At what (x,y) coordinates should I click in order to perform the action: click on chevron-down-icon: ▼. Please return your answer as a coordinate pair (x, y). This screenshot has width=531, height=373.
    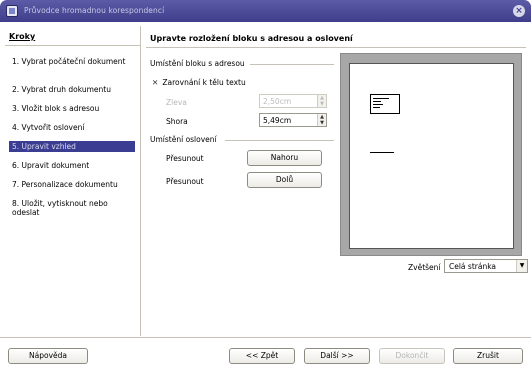
    Looking at the image, I should click on (521, 266).